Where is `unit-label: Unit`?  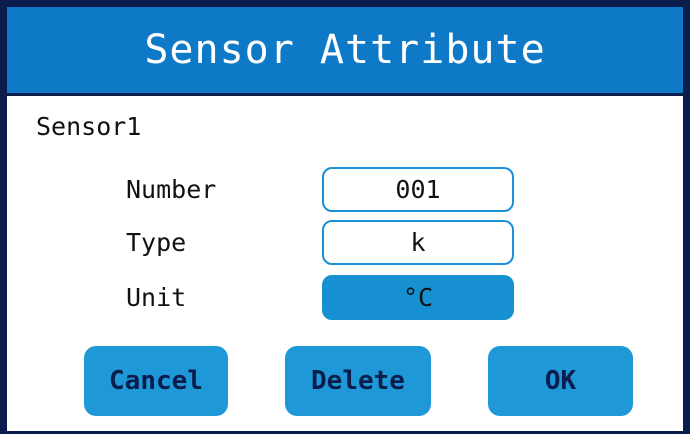
unit-label: Unit is located at coordinates (156, 297).